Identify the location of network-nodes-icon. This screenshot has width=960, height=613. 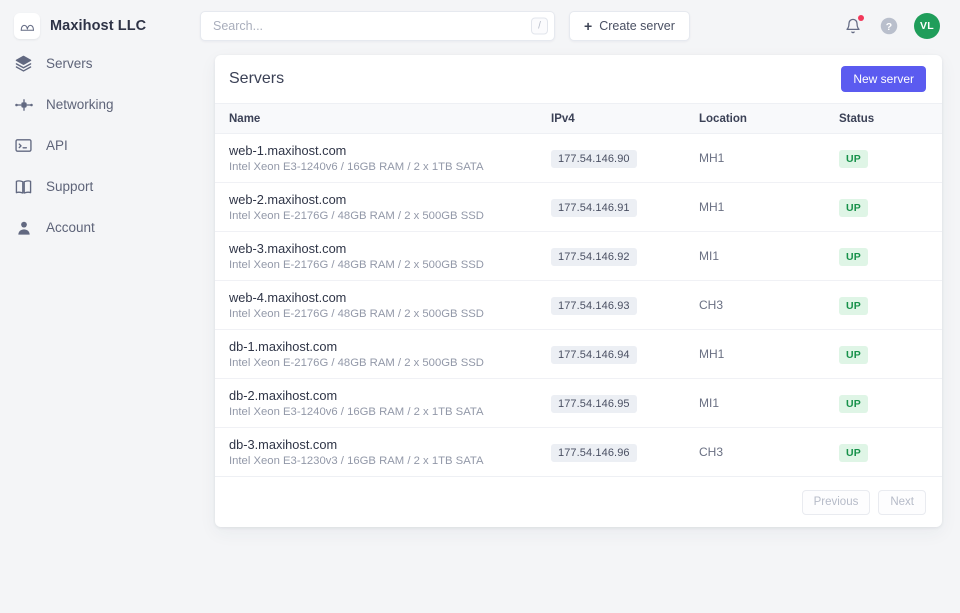
(23, 105).